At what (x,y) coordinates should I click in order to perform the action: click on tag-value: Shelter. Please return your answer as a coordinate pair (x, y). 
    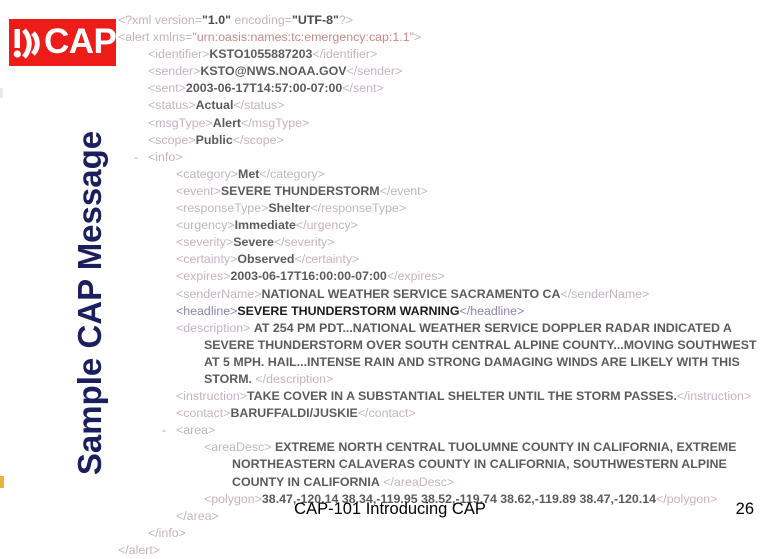
    Looking at the image, I should click on (289, 208).